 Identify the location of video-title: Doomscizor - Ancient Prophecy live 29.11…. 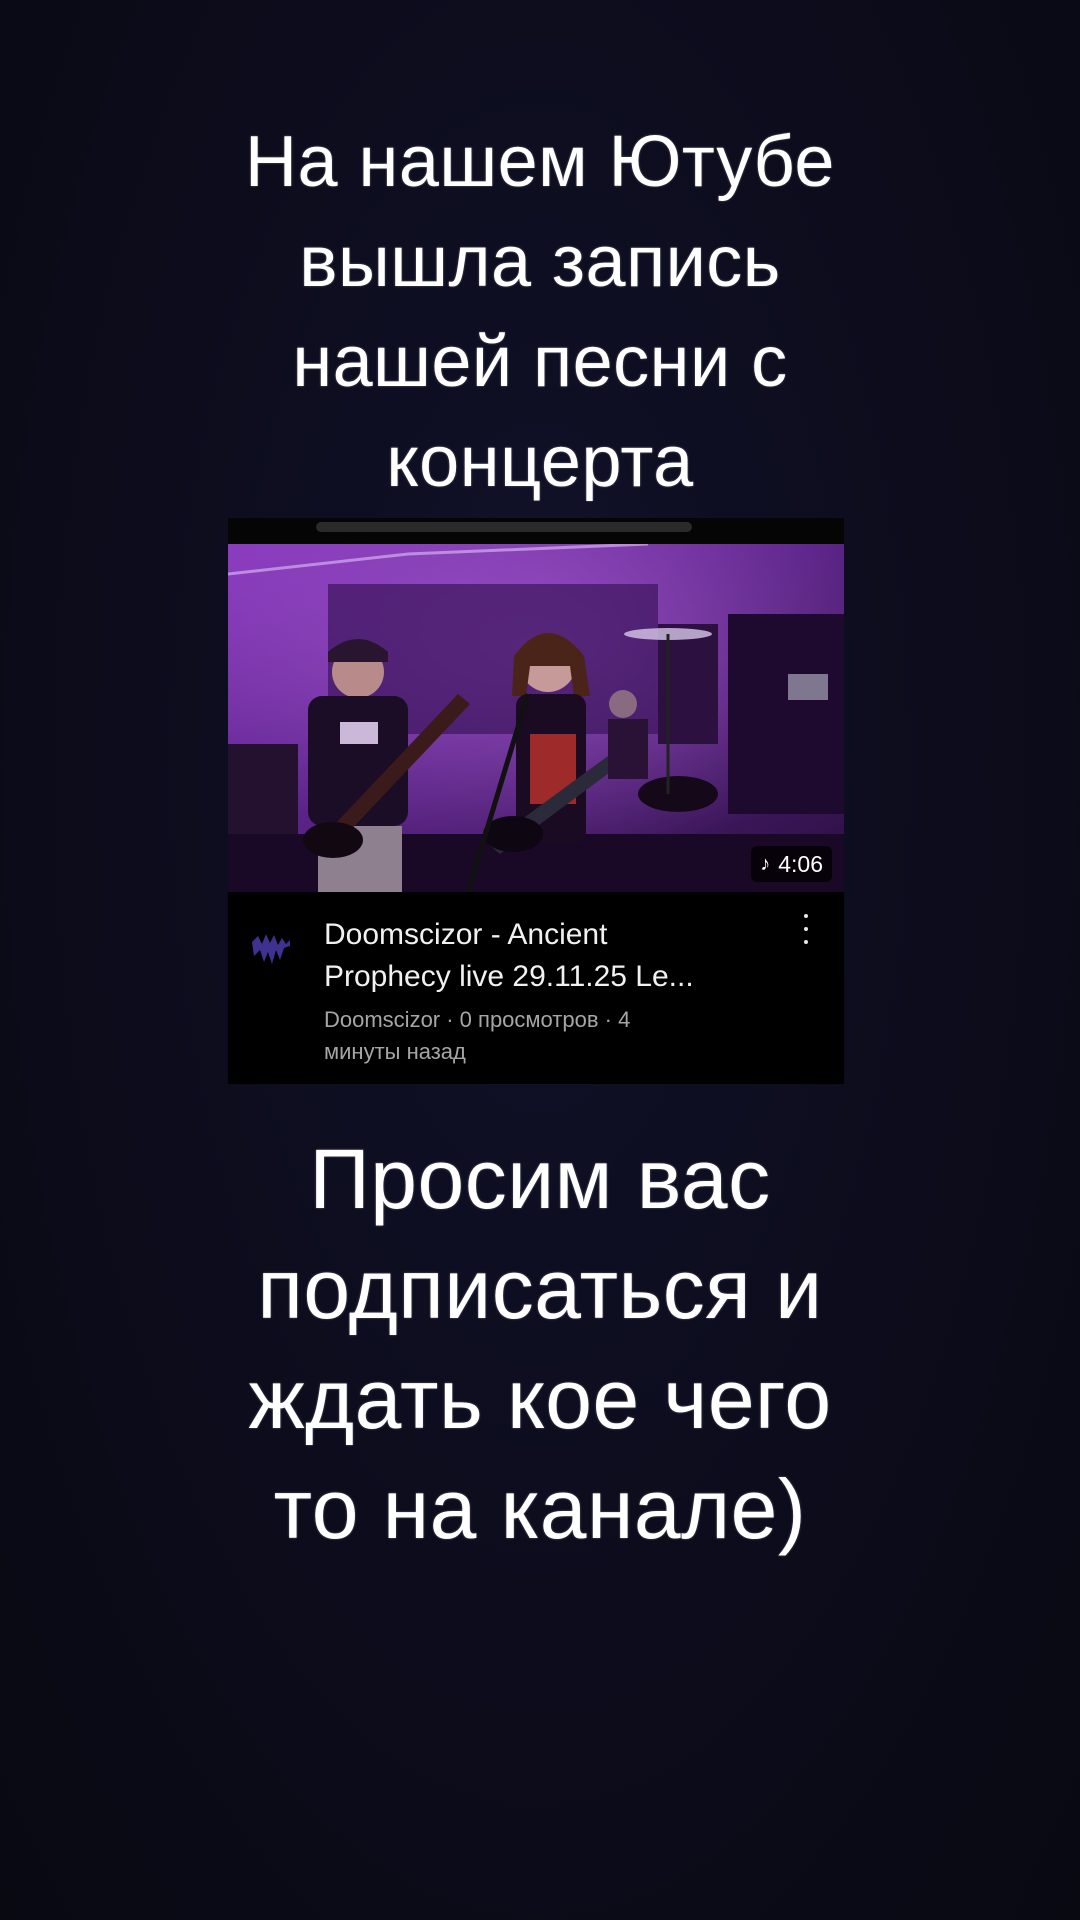
(544, 956).